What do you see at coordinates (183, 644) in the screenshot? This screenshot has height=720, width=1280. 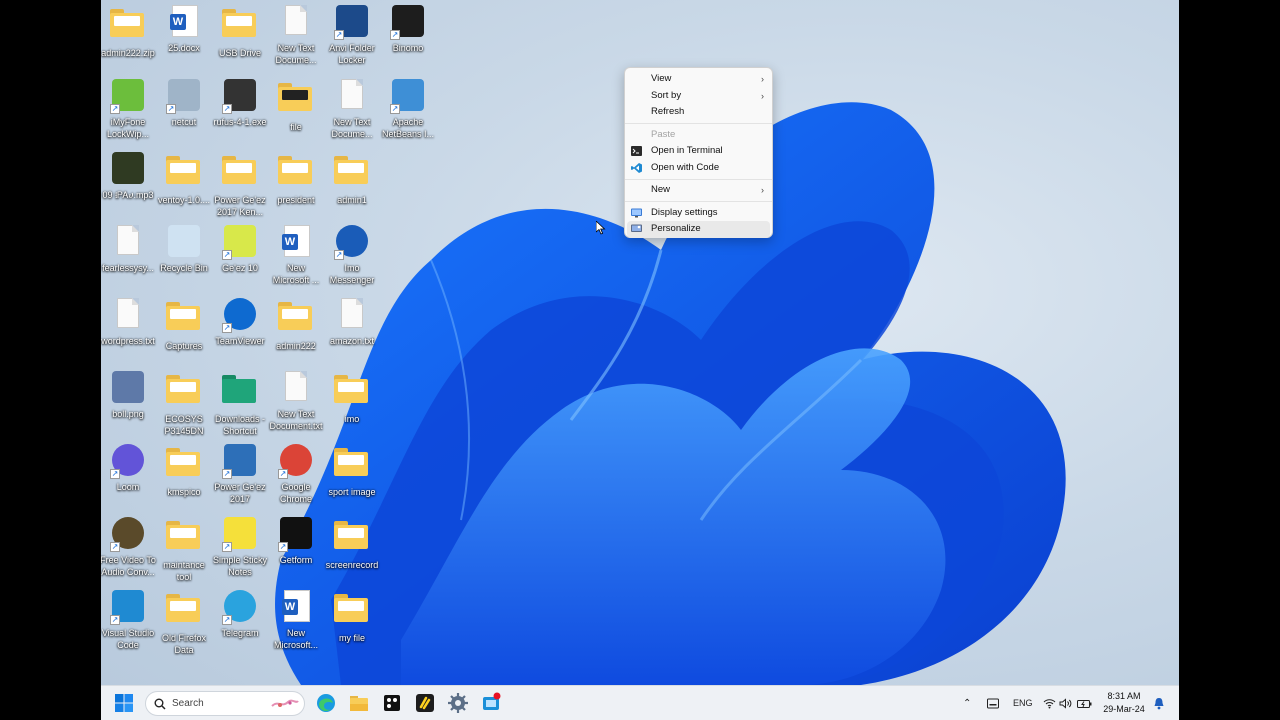 I see `desktop-icon-label: Old Firefox Data` at bounding box center [183, 644].